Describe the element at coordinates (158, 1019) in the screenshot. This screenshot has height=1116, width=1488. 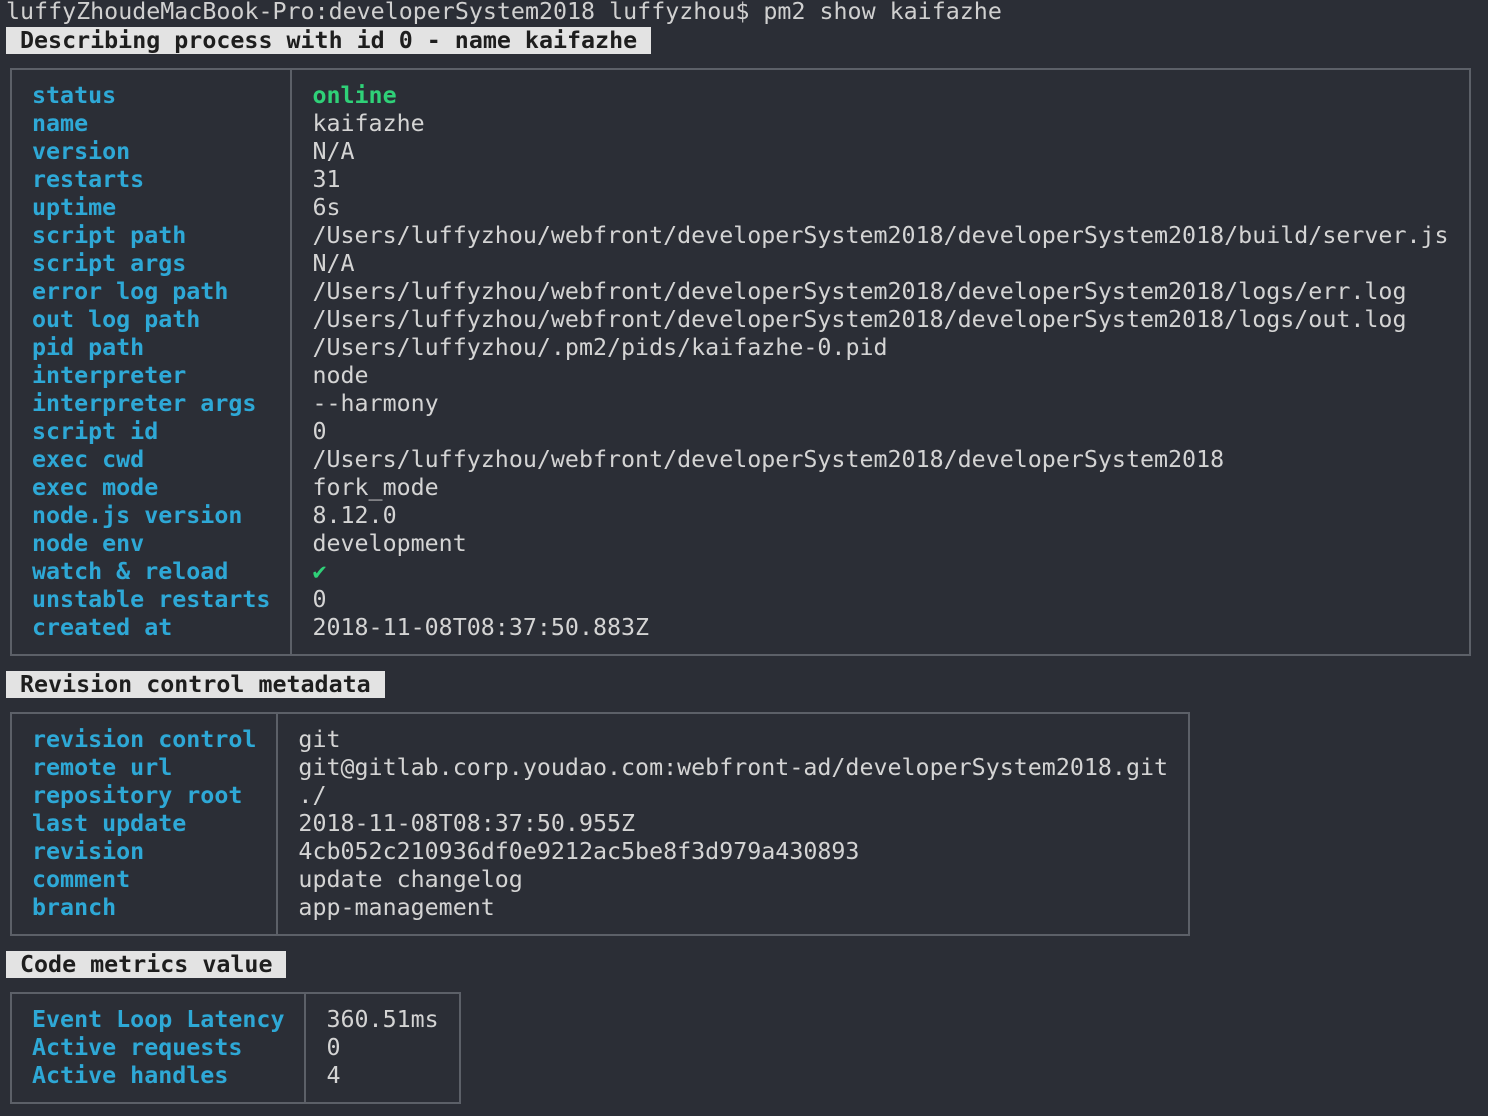
I see `metrics-key-event-loop-latency: Event Loop Latency` at that location.